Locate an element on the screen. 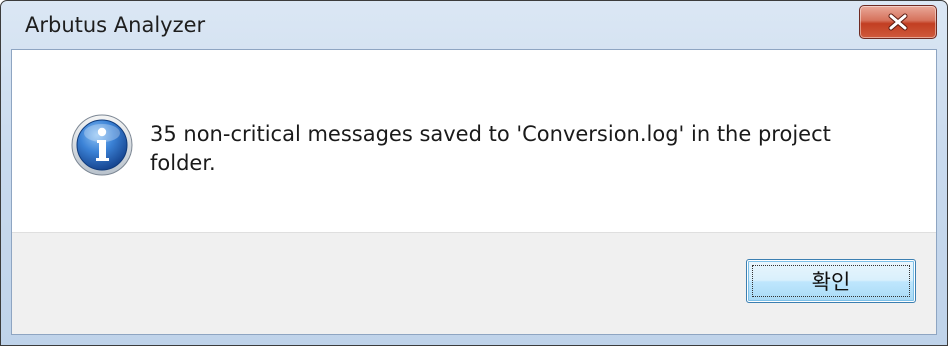  ok-button: 확인 is located at coordinates (831, 281).